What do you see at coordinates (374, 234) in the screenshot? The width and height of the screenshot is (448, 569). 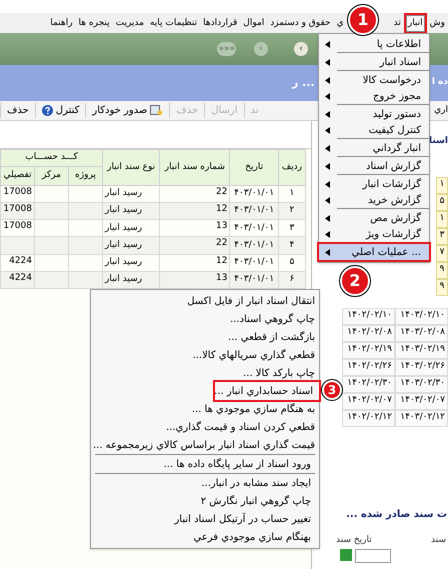 I see `menu-item: گزارشات ويژ` at bounding box center [374, 234].